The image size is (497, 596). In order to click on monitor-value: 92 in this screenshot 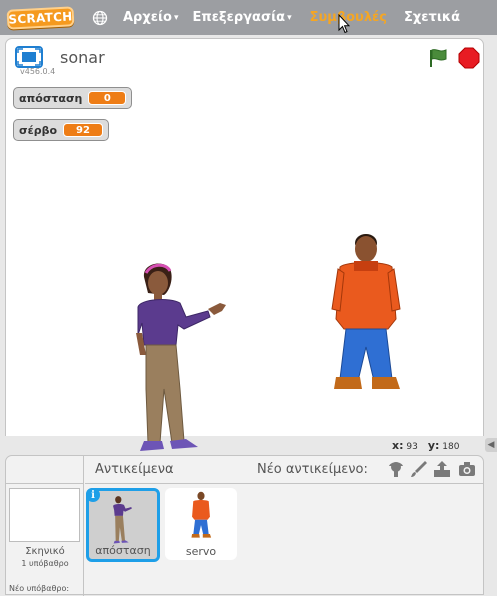, I will do `click(83, 130)`.